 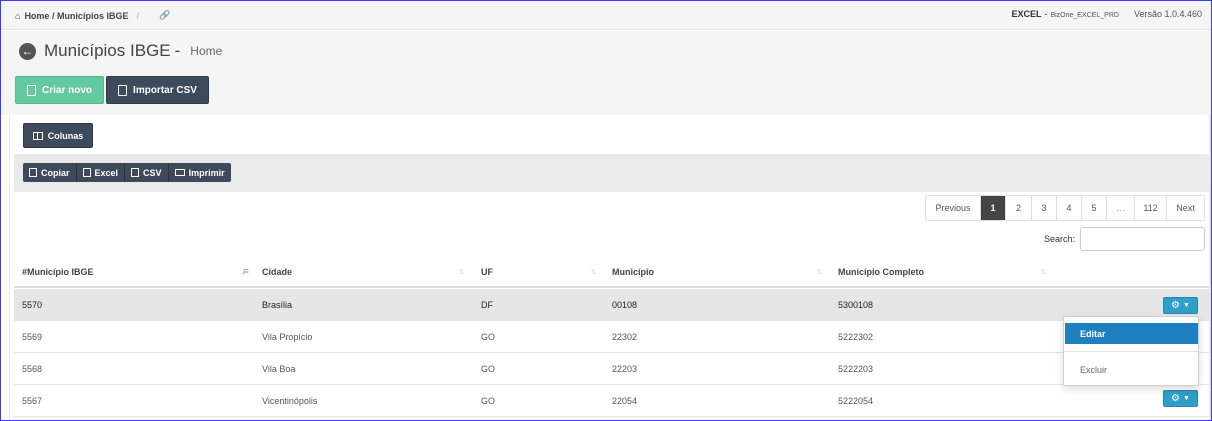 What do you see at coordinates (1131, 333) in the screenshot?
I see `menu-item-edit: Editar` at bounding box center [1131, 333].